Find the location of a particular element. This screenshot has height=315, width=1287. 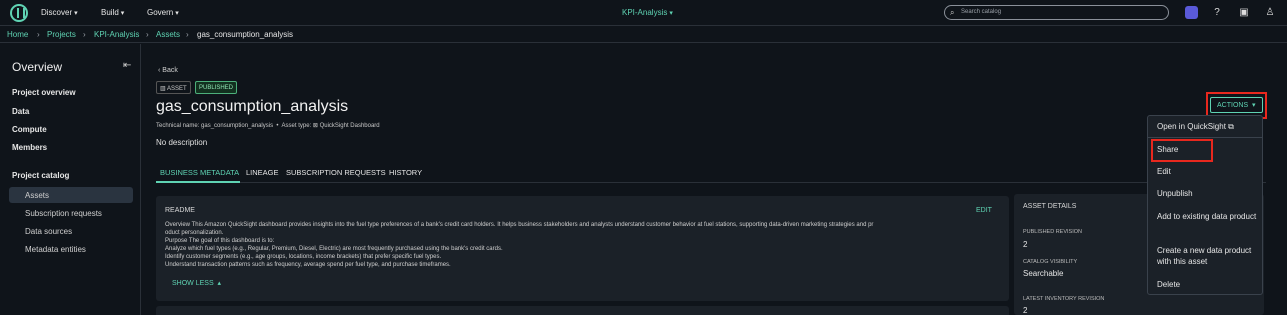

technical-name: Technical name: gas_consumption_analysis is located at coordinates (215, 126).